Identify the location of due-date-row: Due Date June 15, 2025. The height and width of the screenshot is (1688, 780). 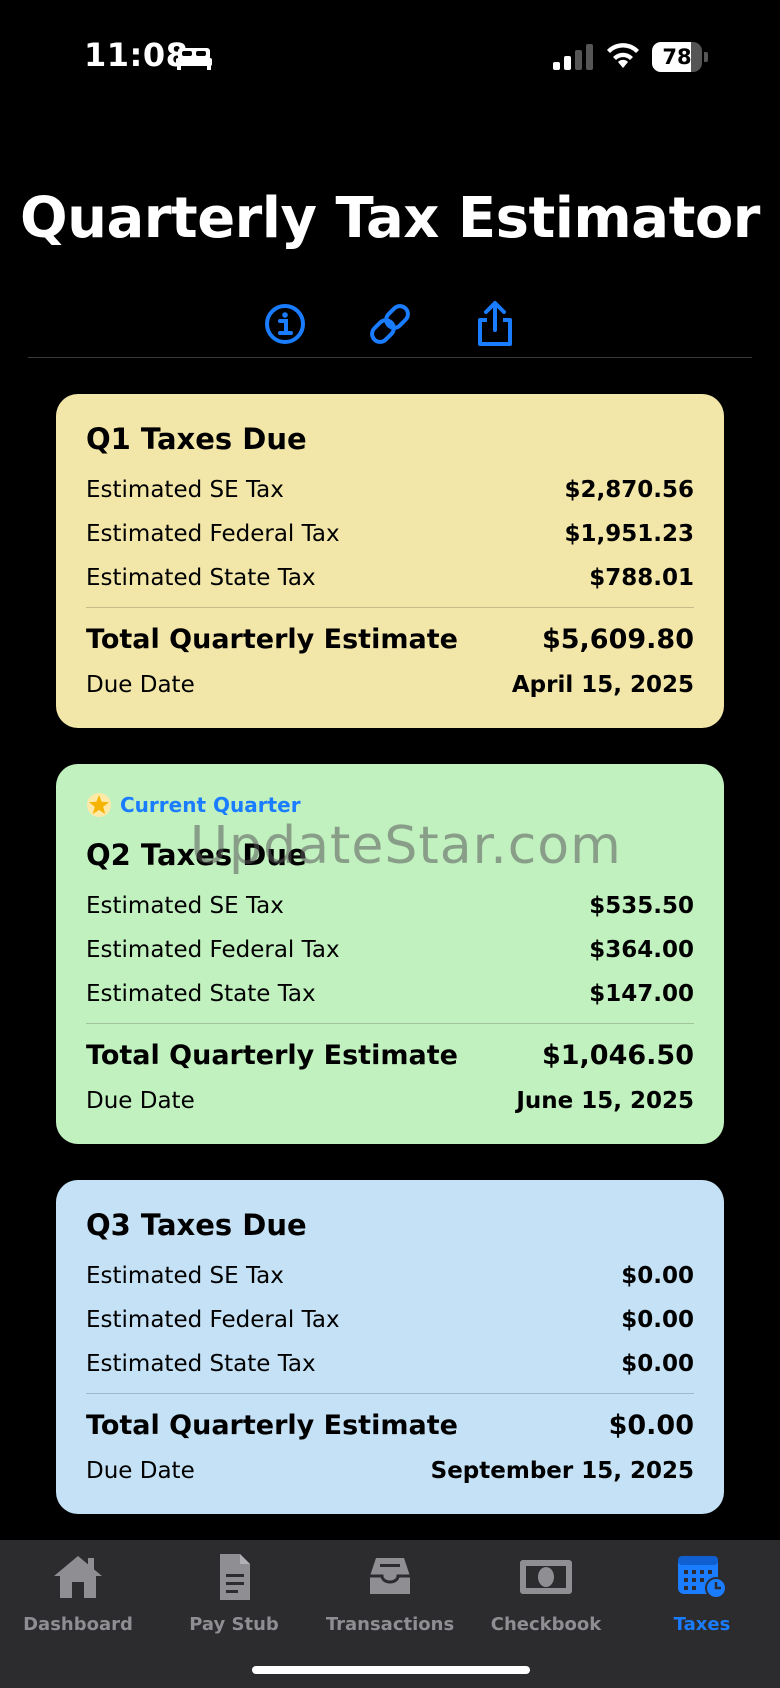
(390, 1101).